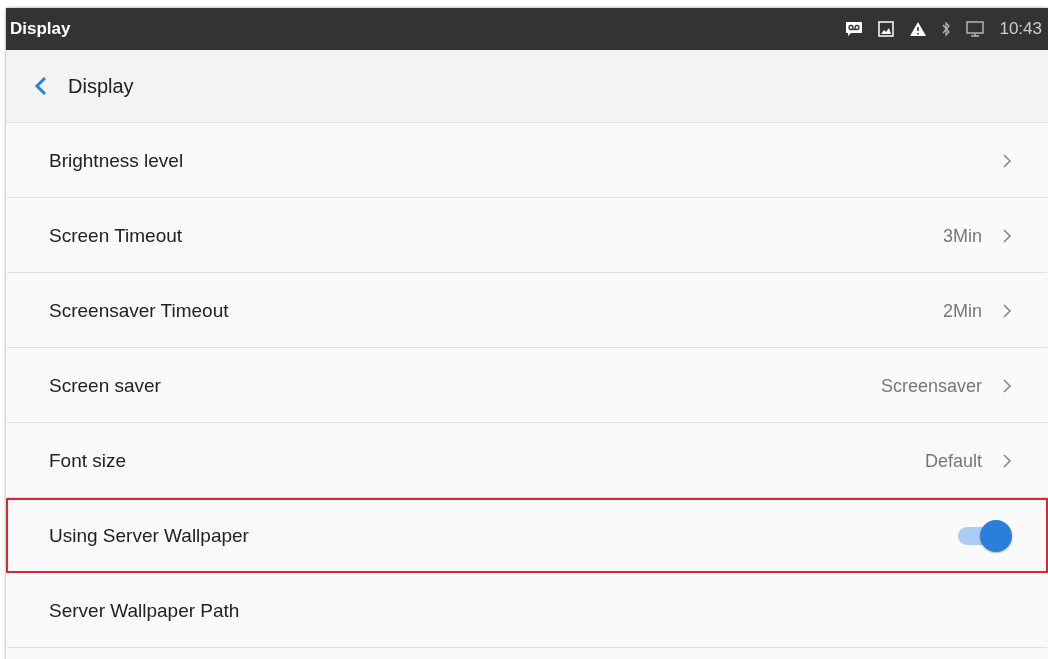 This screenshot has height=659, width=1048. Describe the element at coordinates (139, 311) in the screenshot. I see `setting-label: Screensaver Timeout` at that location.